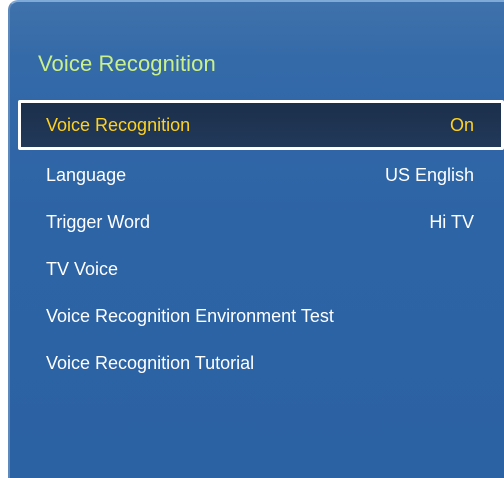  Describe the element at coordinates (261, 363) in the screenshot. I see `menu-item-tutorial: Voice Recognition Tutorial` at that location.